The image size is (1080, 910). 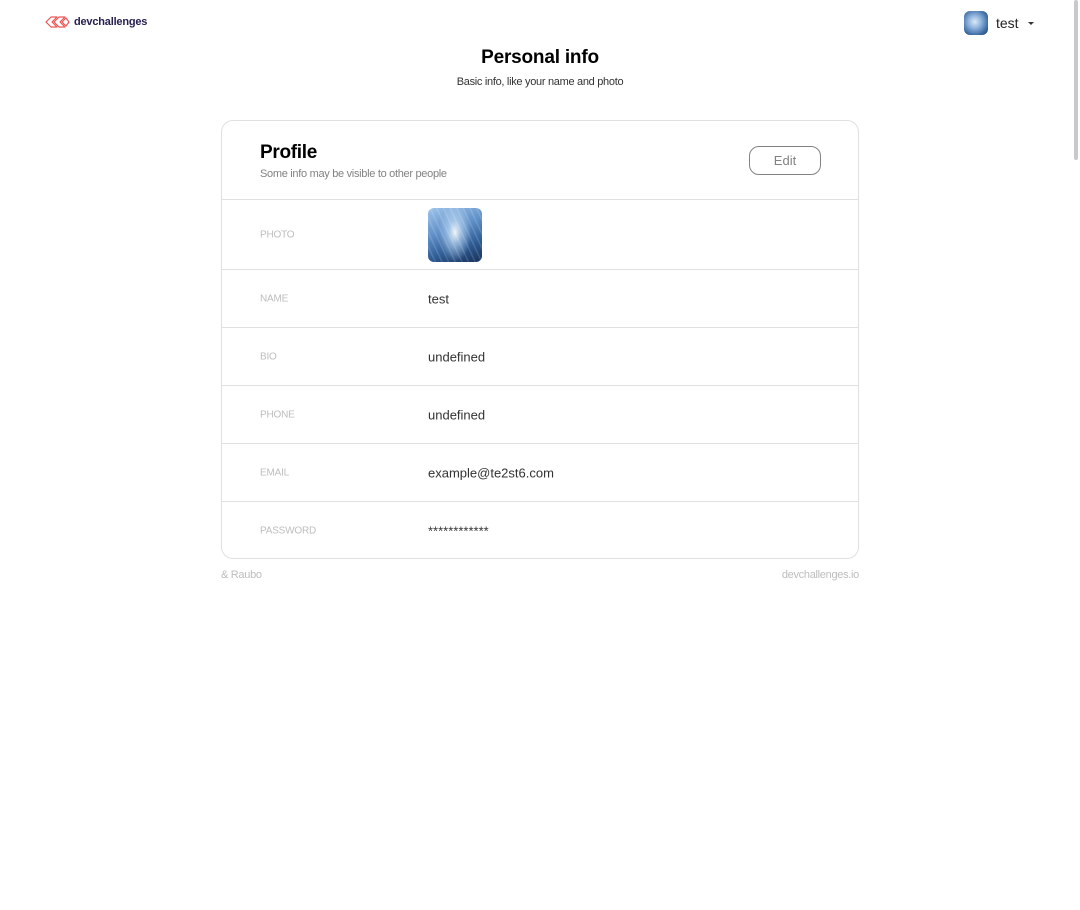 I want to click on profile-row-email: EMAIL example@te2st6.com, so click(x=540, y=473).